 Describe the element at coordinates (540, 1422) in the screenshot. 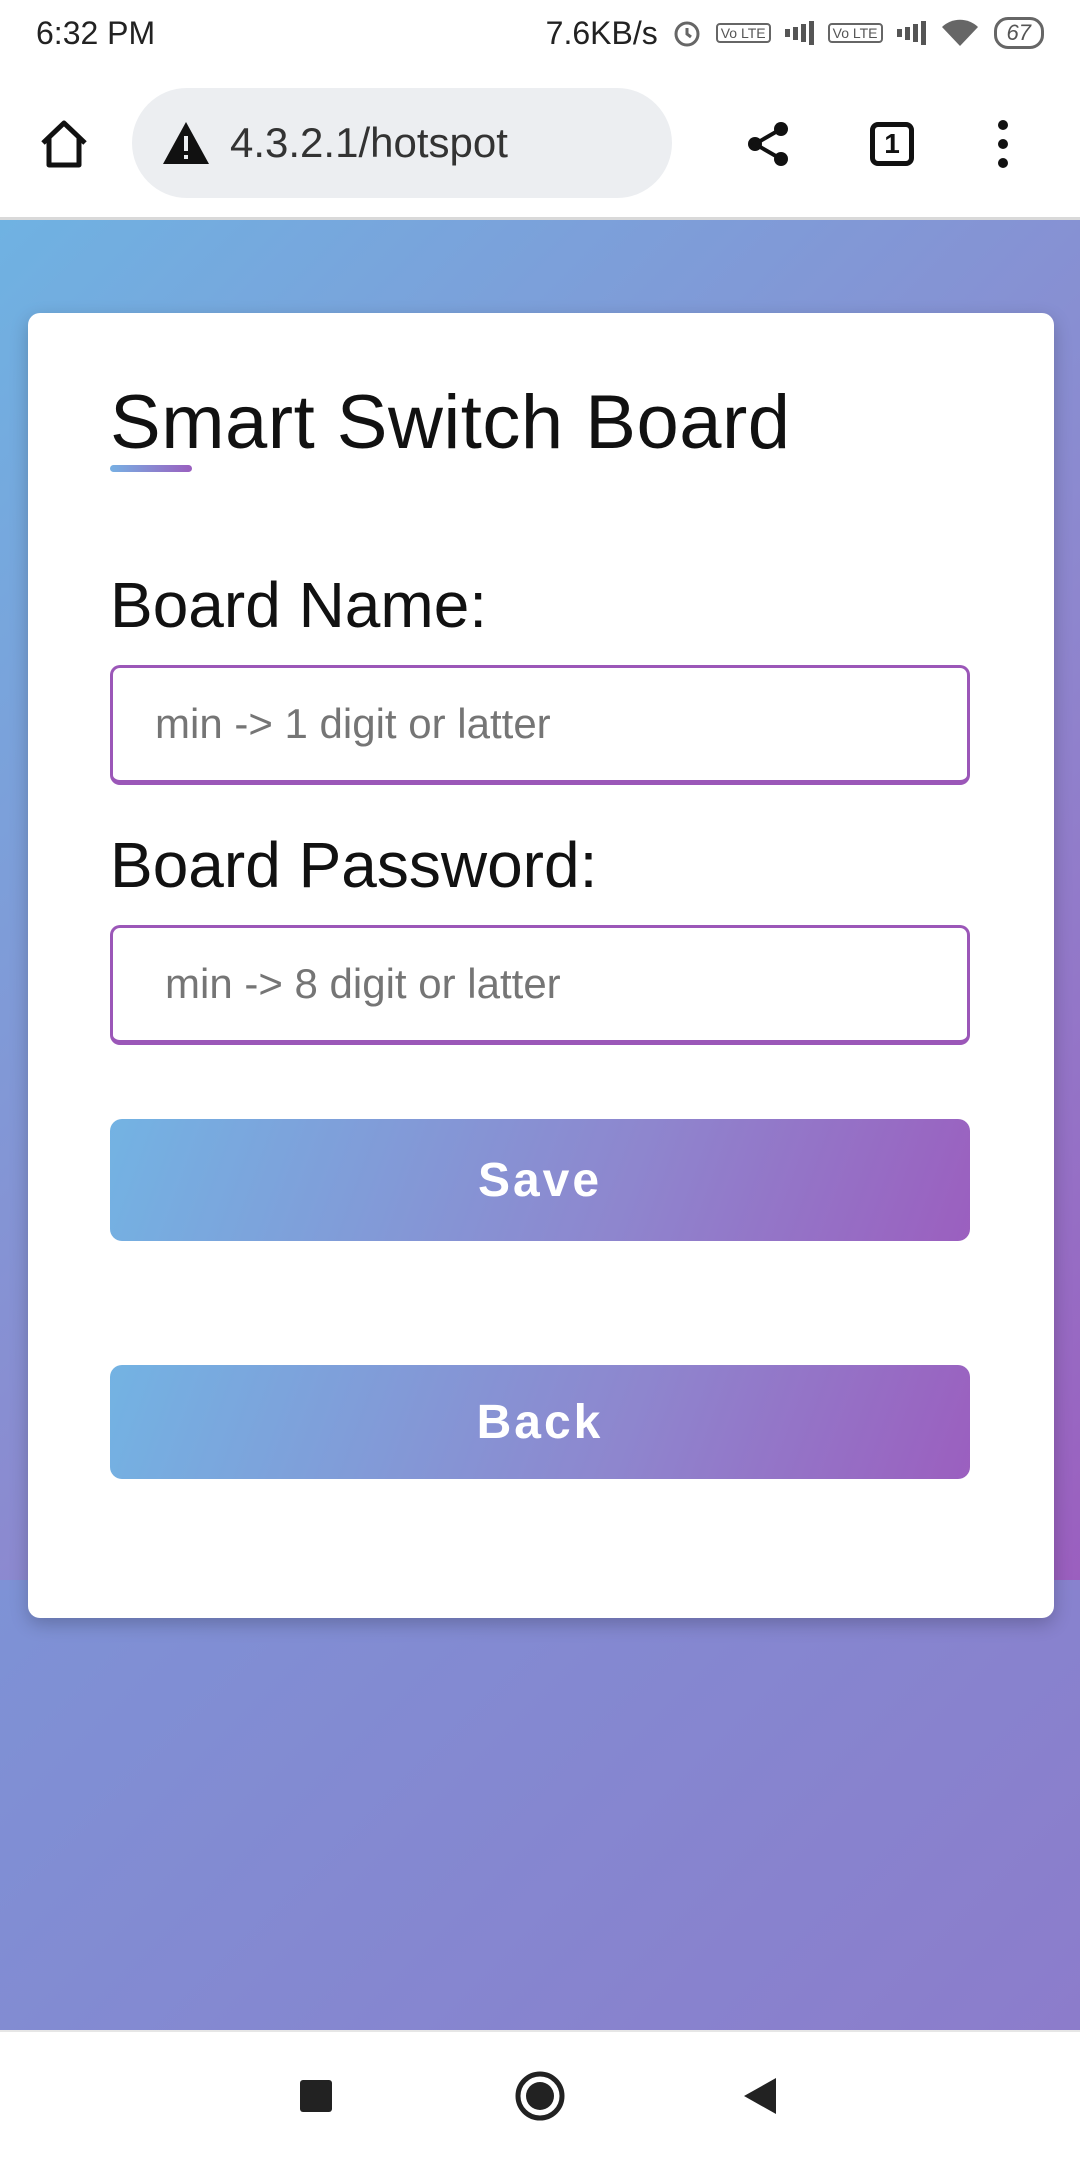

I see `back-button: Back` at that location.